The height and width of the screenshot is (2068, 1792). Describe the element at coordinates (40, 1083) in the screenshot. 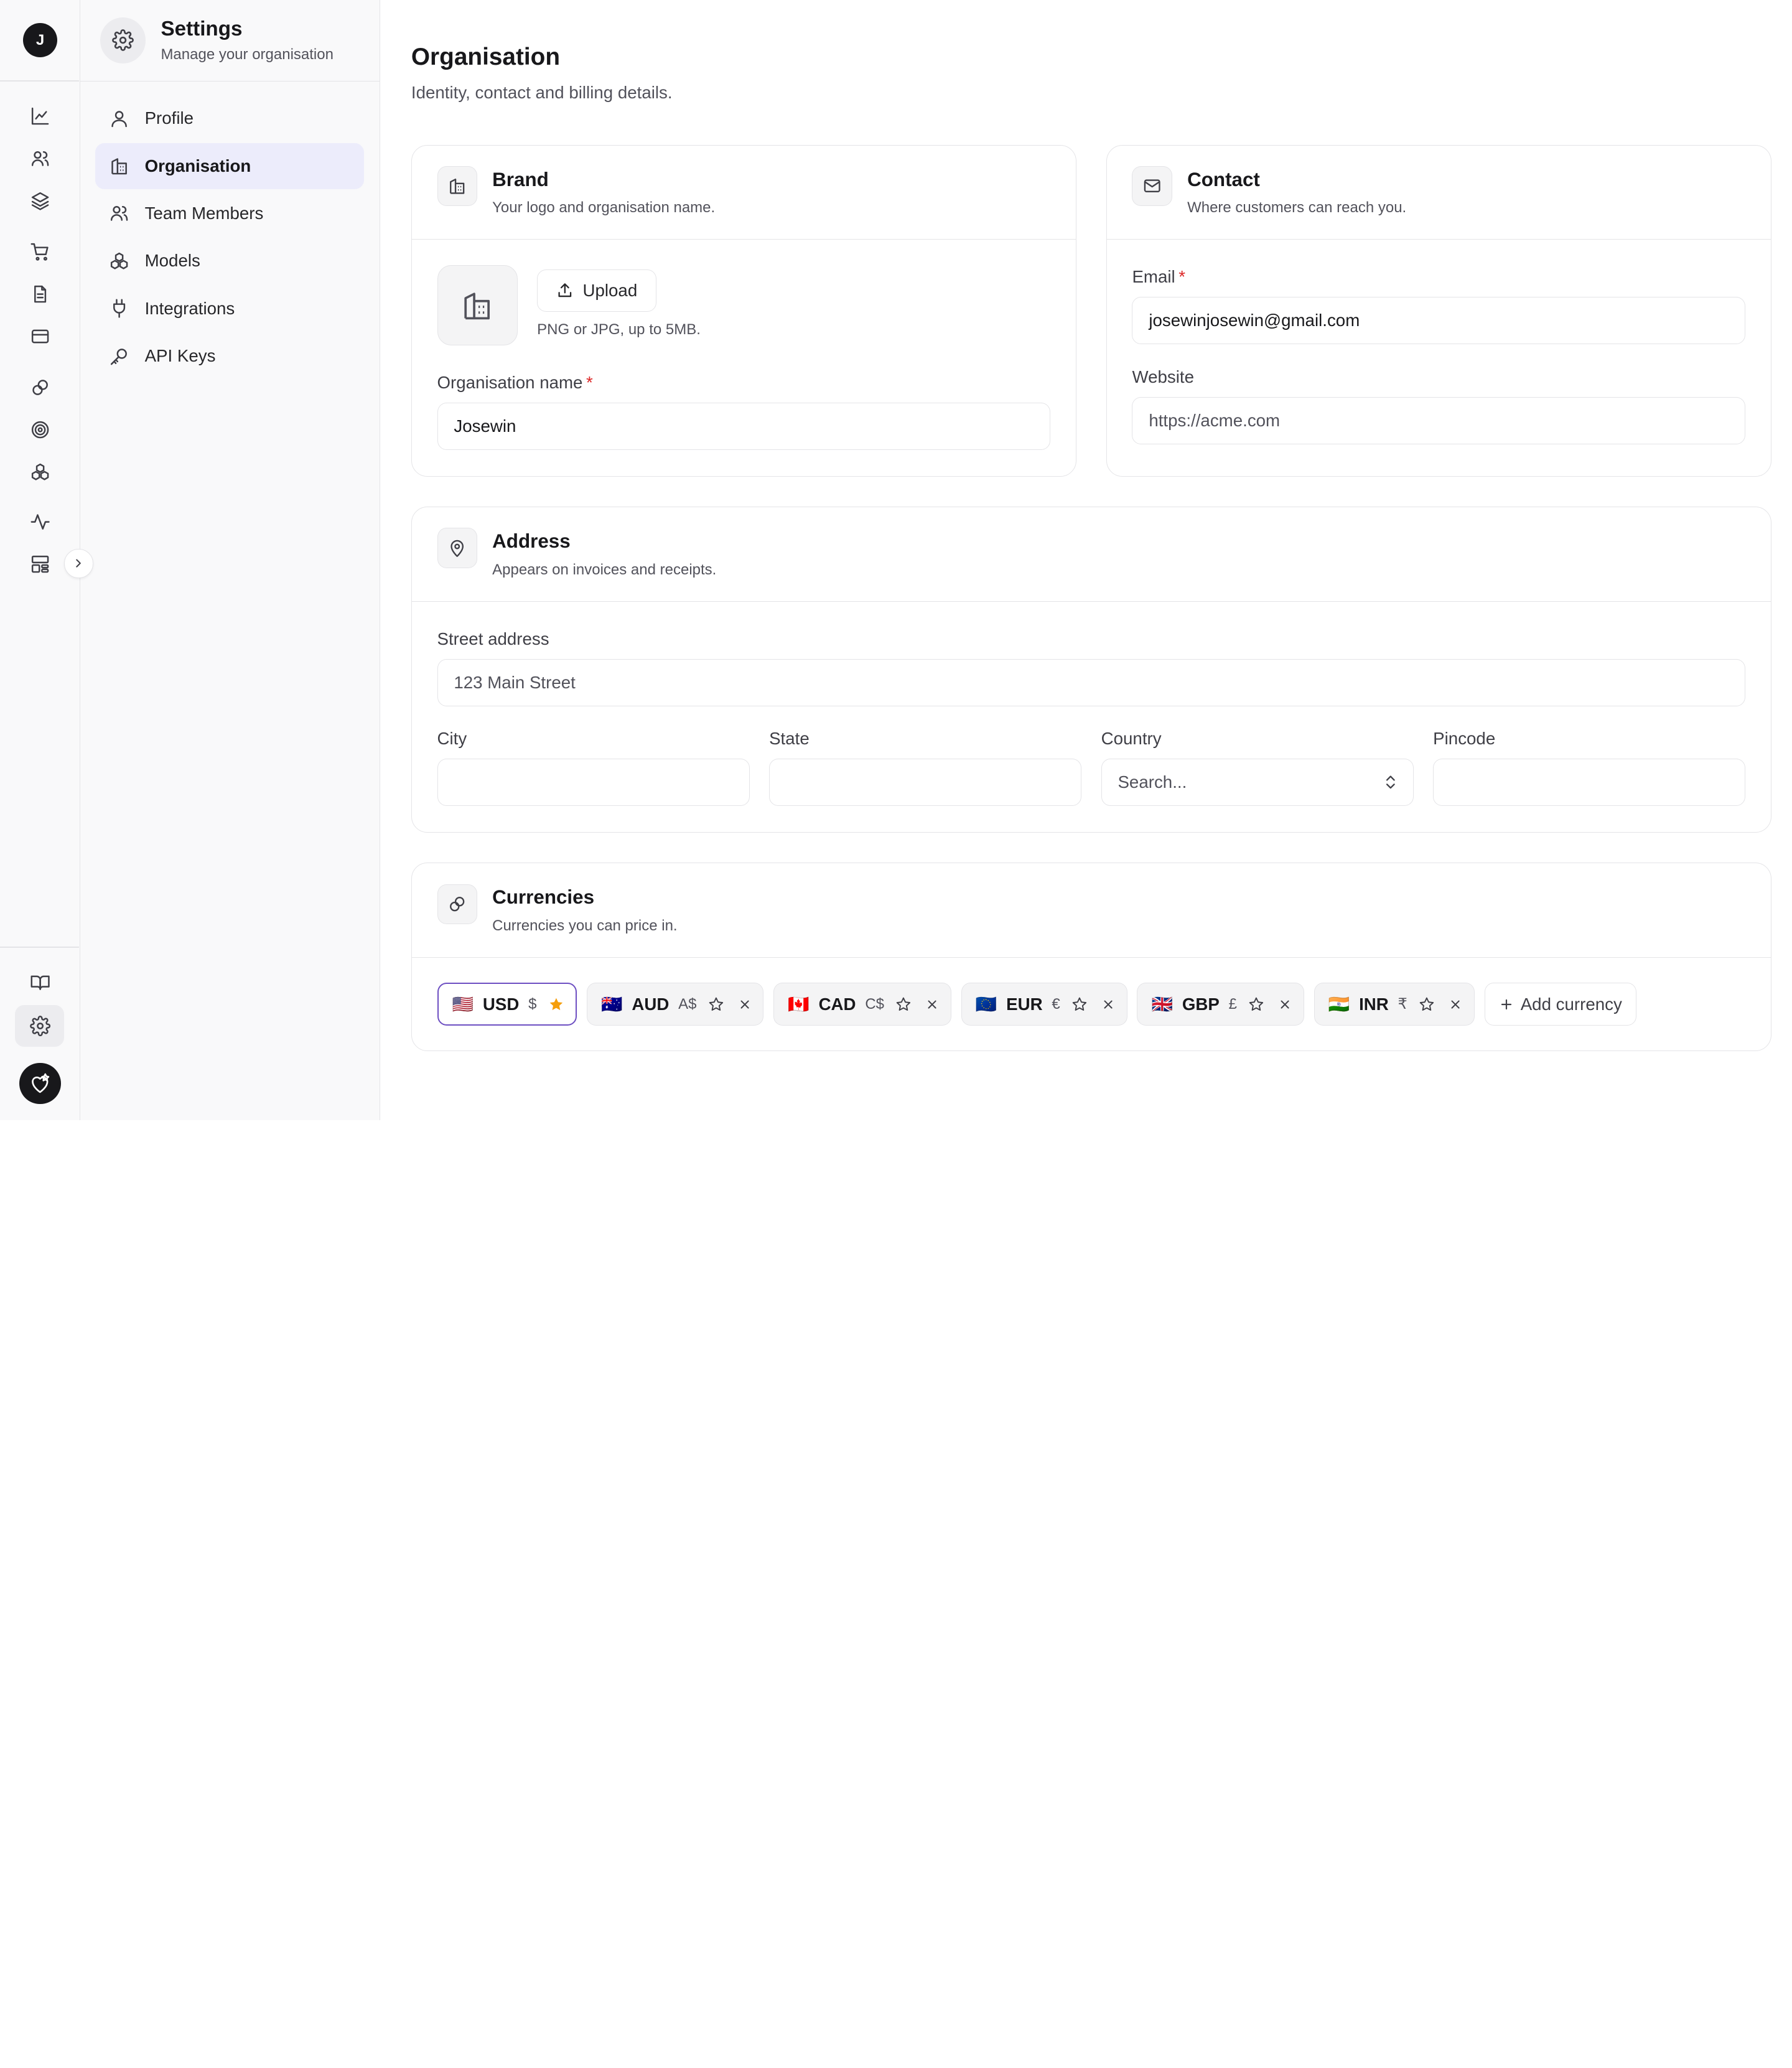

I see `user-profile-avatar` at that location.